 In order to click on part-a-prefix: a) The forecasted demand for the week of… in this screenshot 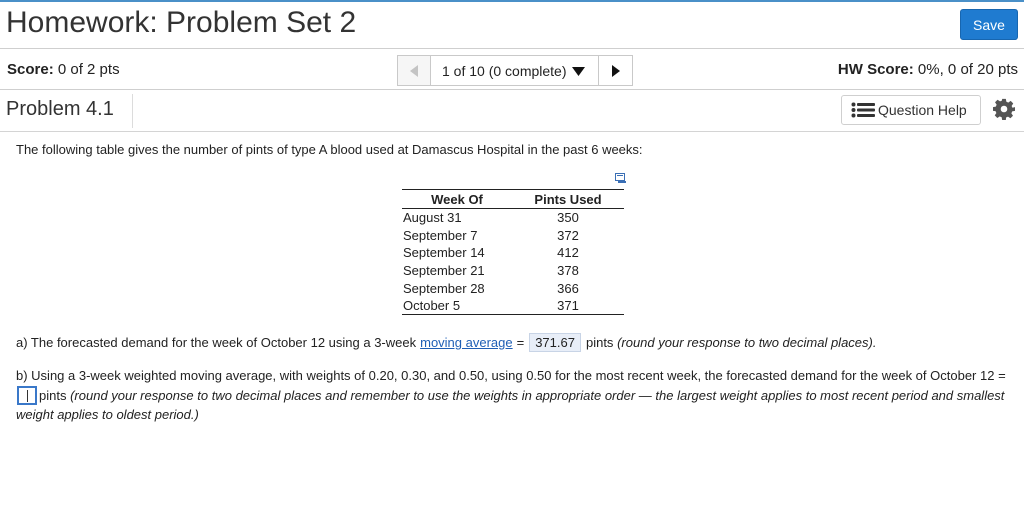, I will do `click(216, 342)`.